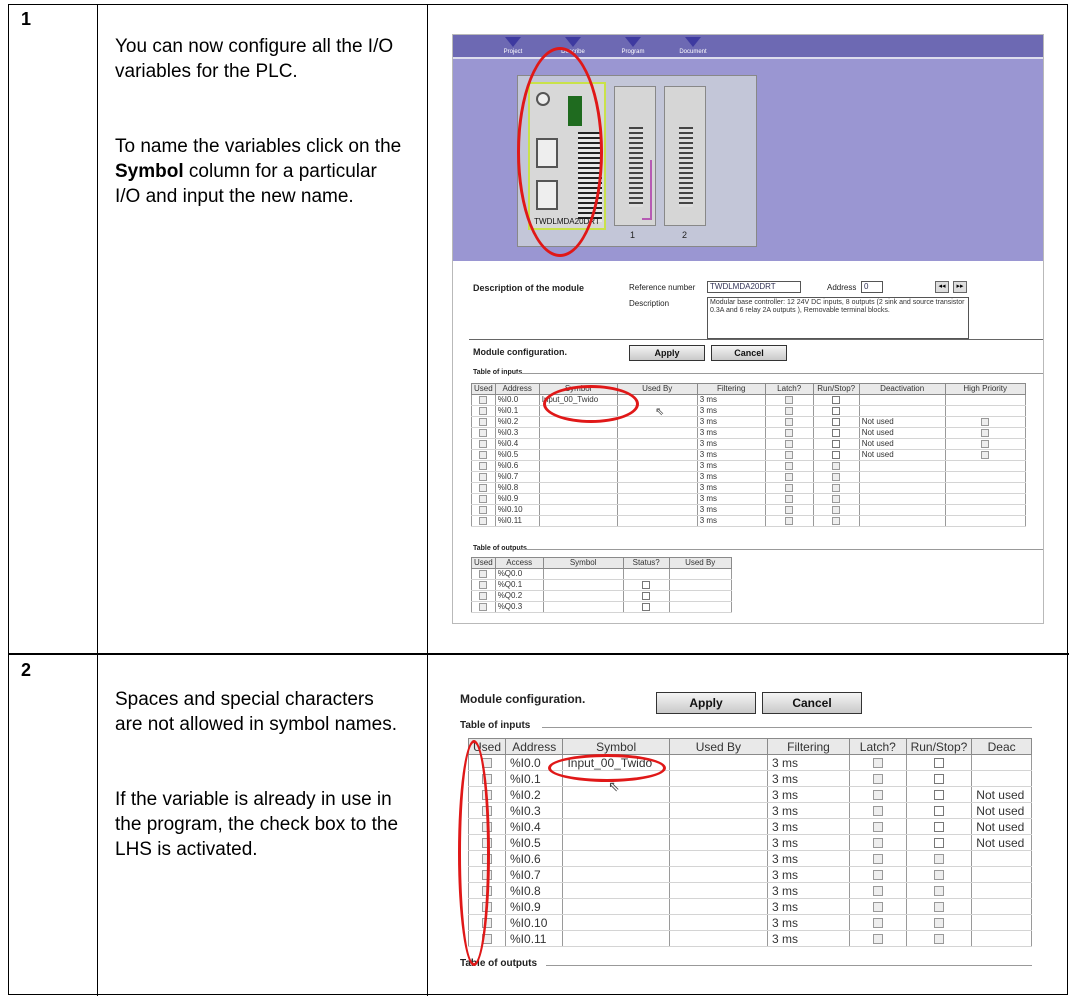 The height and width of the screenshot is (996, 1070). What do you see at coordinates (960, 287) in the screenshot?
I see `next-module-button: ▸▸` at bounding box center [960, 287].